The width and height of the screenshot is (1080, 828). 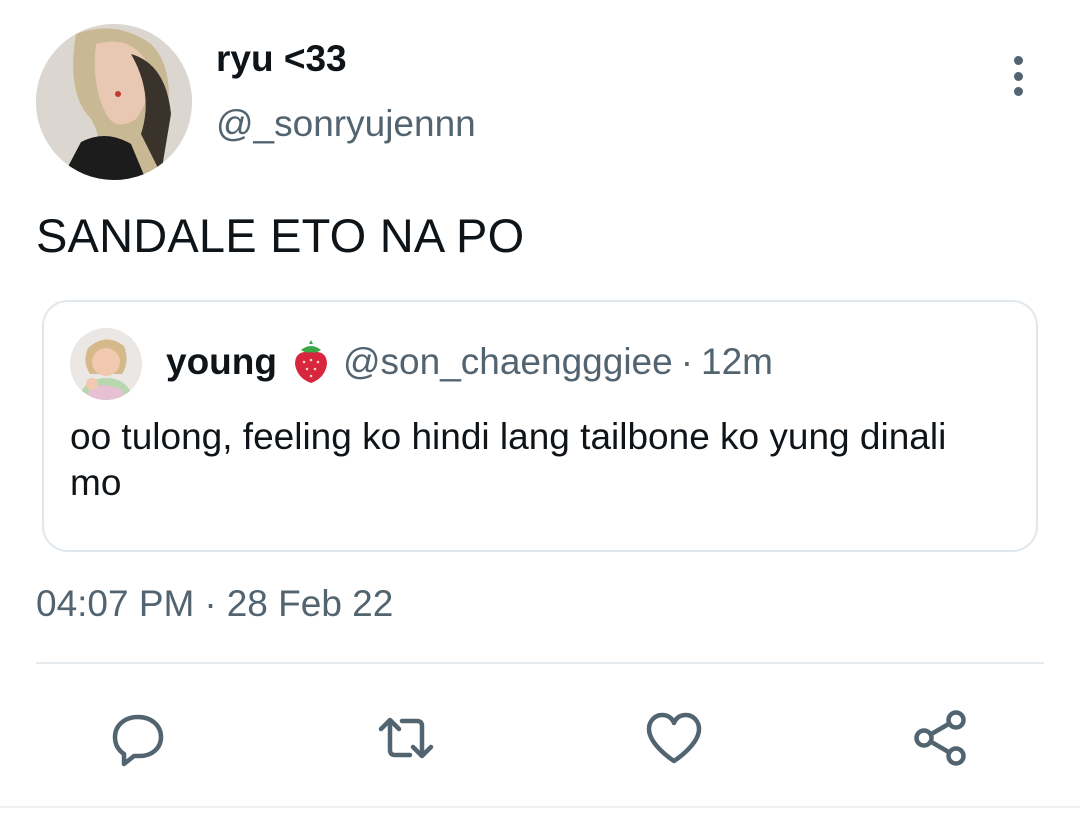 I want to click on quoted-display-name: young, so click(x=221, y=362).